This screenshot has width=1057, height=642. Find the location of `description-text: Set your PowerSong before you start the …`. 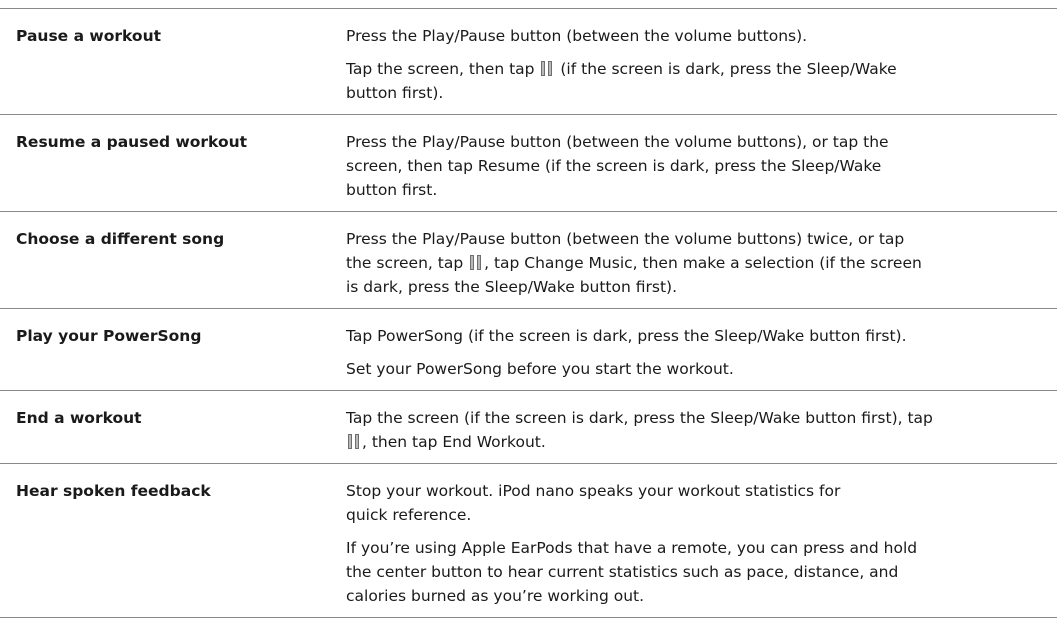

description-text: Set your PowerSong before you start the … is located at coordinates (540, 369).